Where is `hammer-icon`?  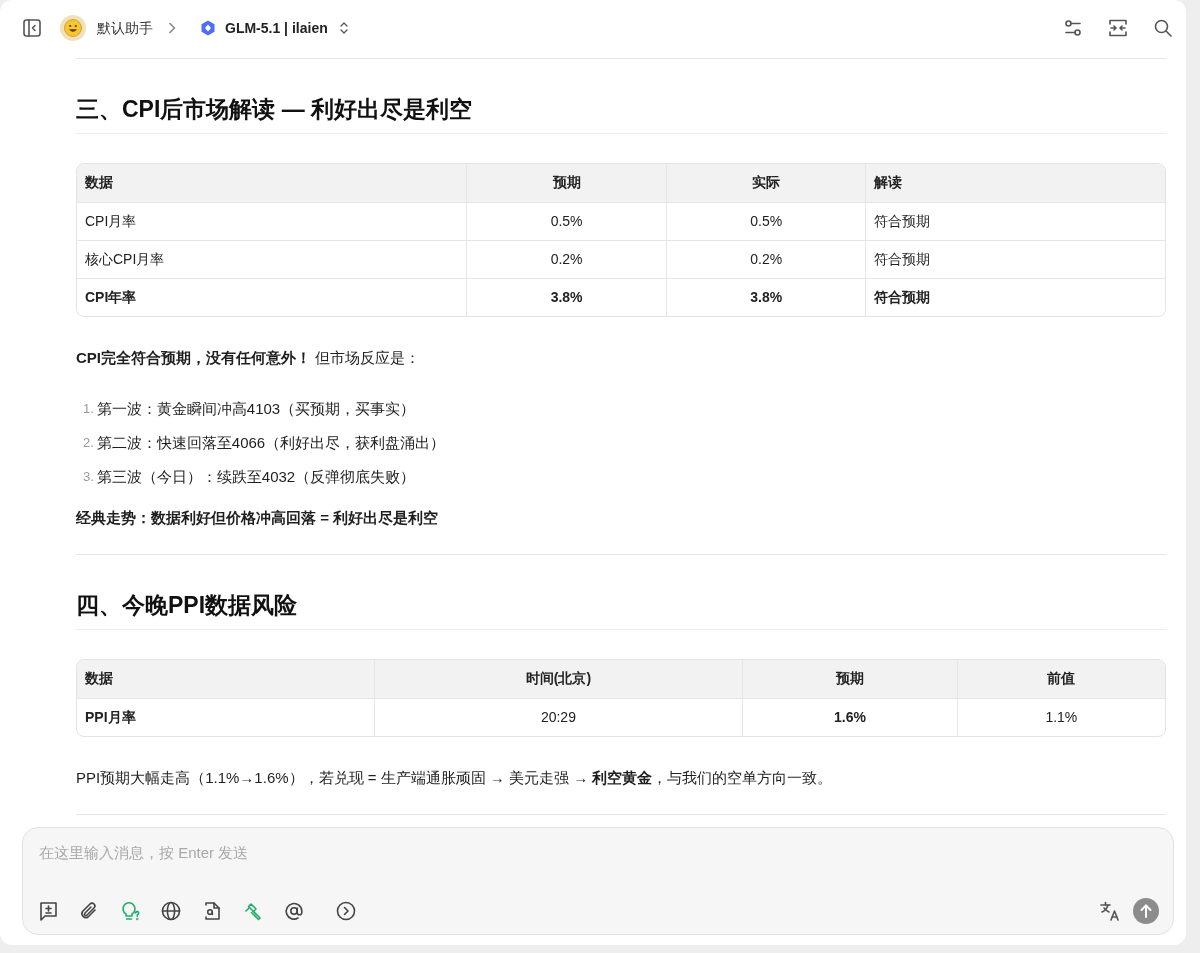
hammer-icon is located at coordinates (253, 911).